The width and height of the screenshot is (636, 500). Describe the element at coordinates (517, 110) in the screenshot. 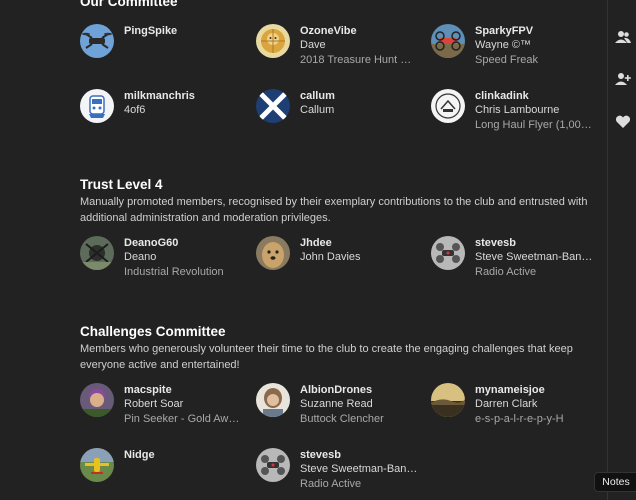

I see `member-name: Chris Lambourne` at that location.